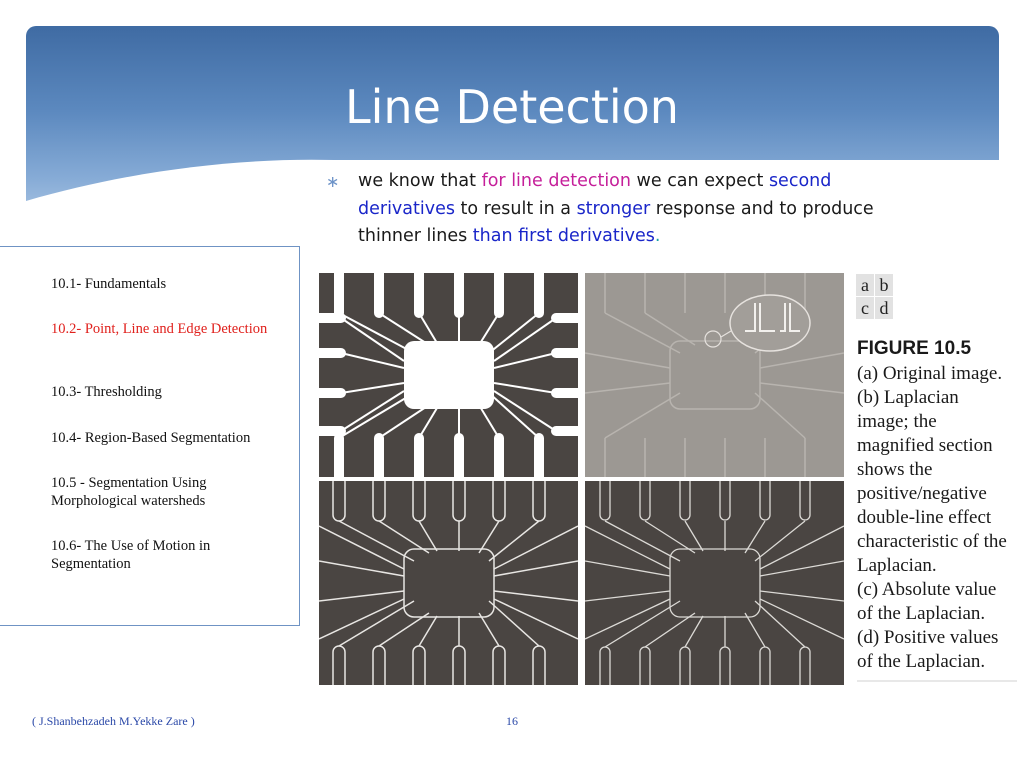  Describe the element at coordinates (171, 284) in the screenshot. I see `toc-item-fundamentals: 10.1- Fundamentals` at that location.